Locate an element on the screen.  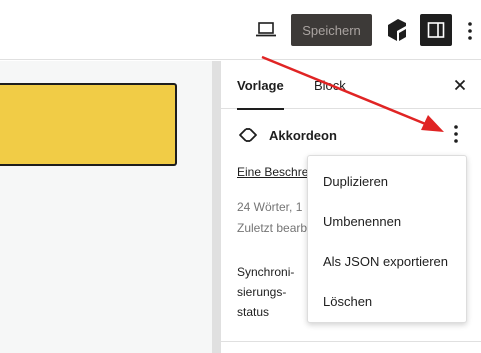
menu-item-duplicate: Duplizieren is located at coordinates (355, 181).